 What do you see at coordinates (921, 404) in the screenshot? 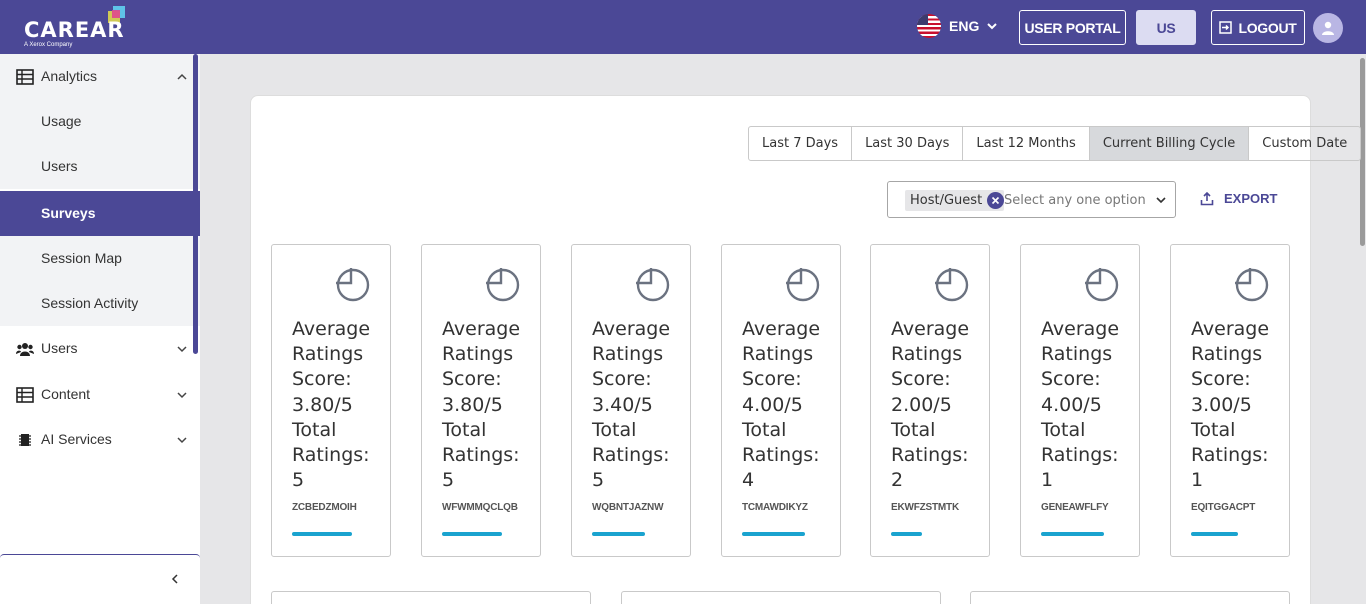
I see `survey-card-line: 2.00/5` at bounding box center [921, 404].